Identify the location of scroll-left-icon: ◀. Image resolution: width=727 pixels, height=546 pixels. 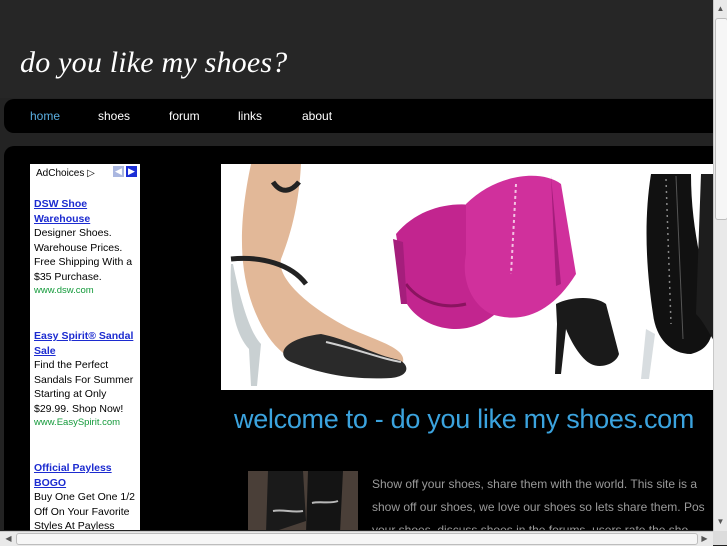
(8, 538).